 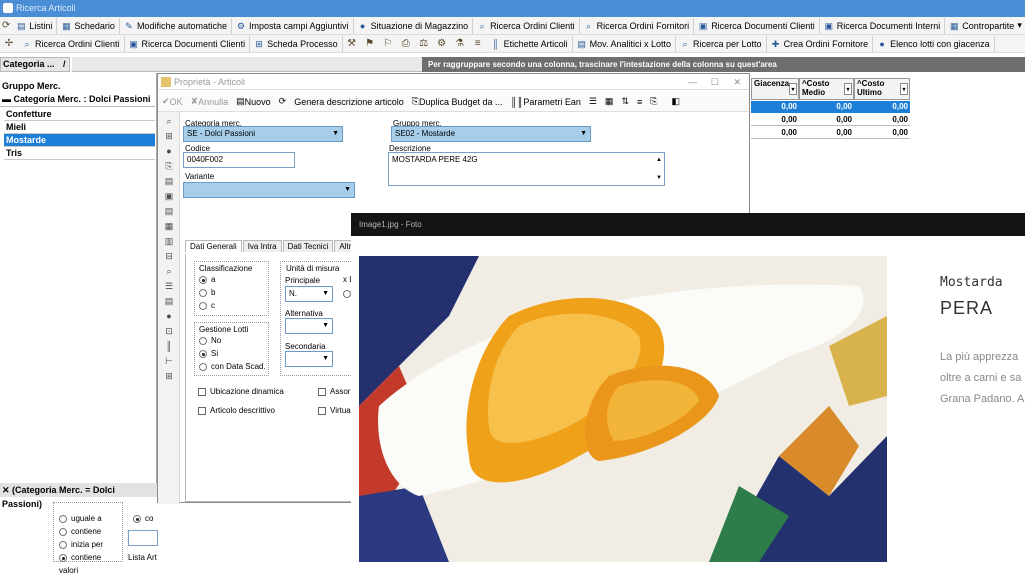 I want to click on class-opt-a: a, so click(x=231, y=279).